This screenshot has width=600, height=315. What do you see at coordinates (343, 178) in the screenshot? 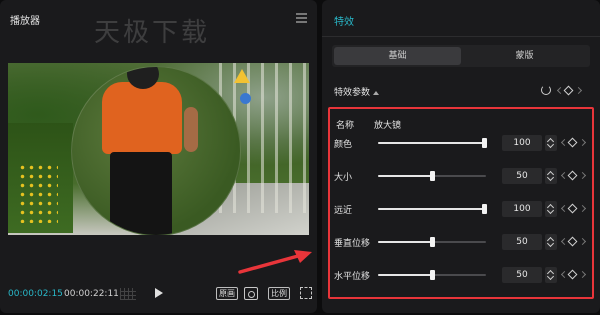
I see `param-label: 大小` at bounding box center [343, 178].